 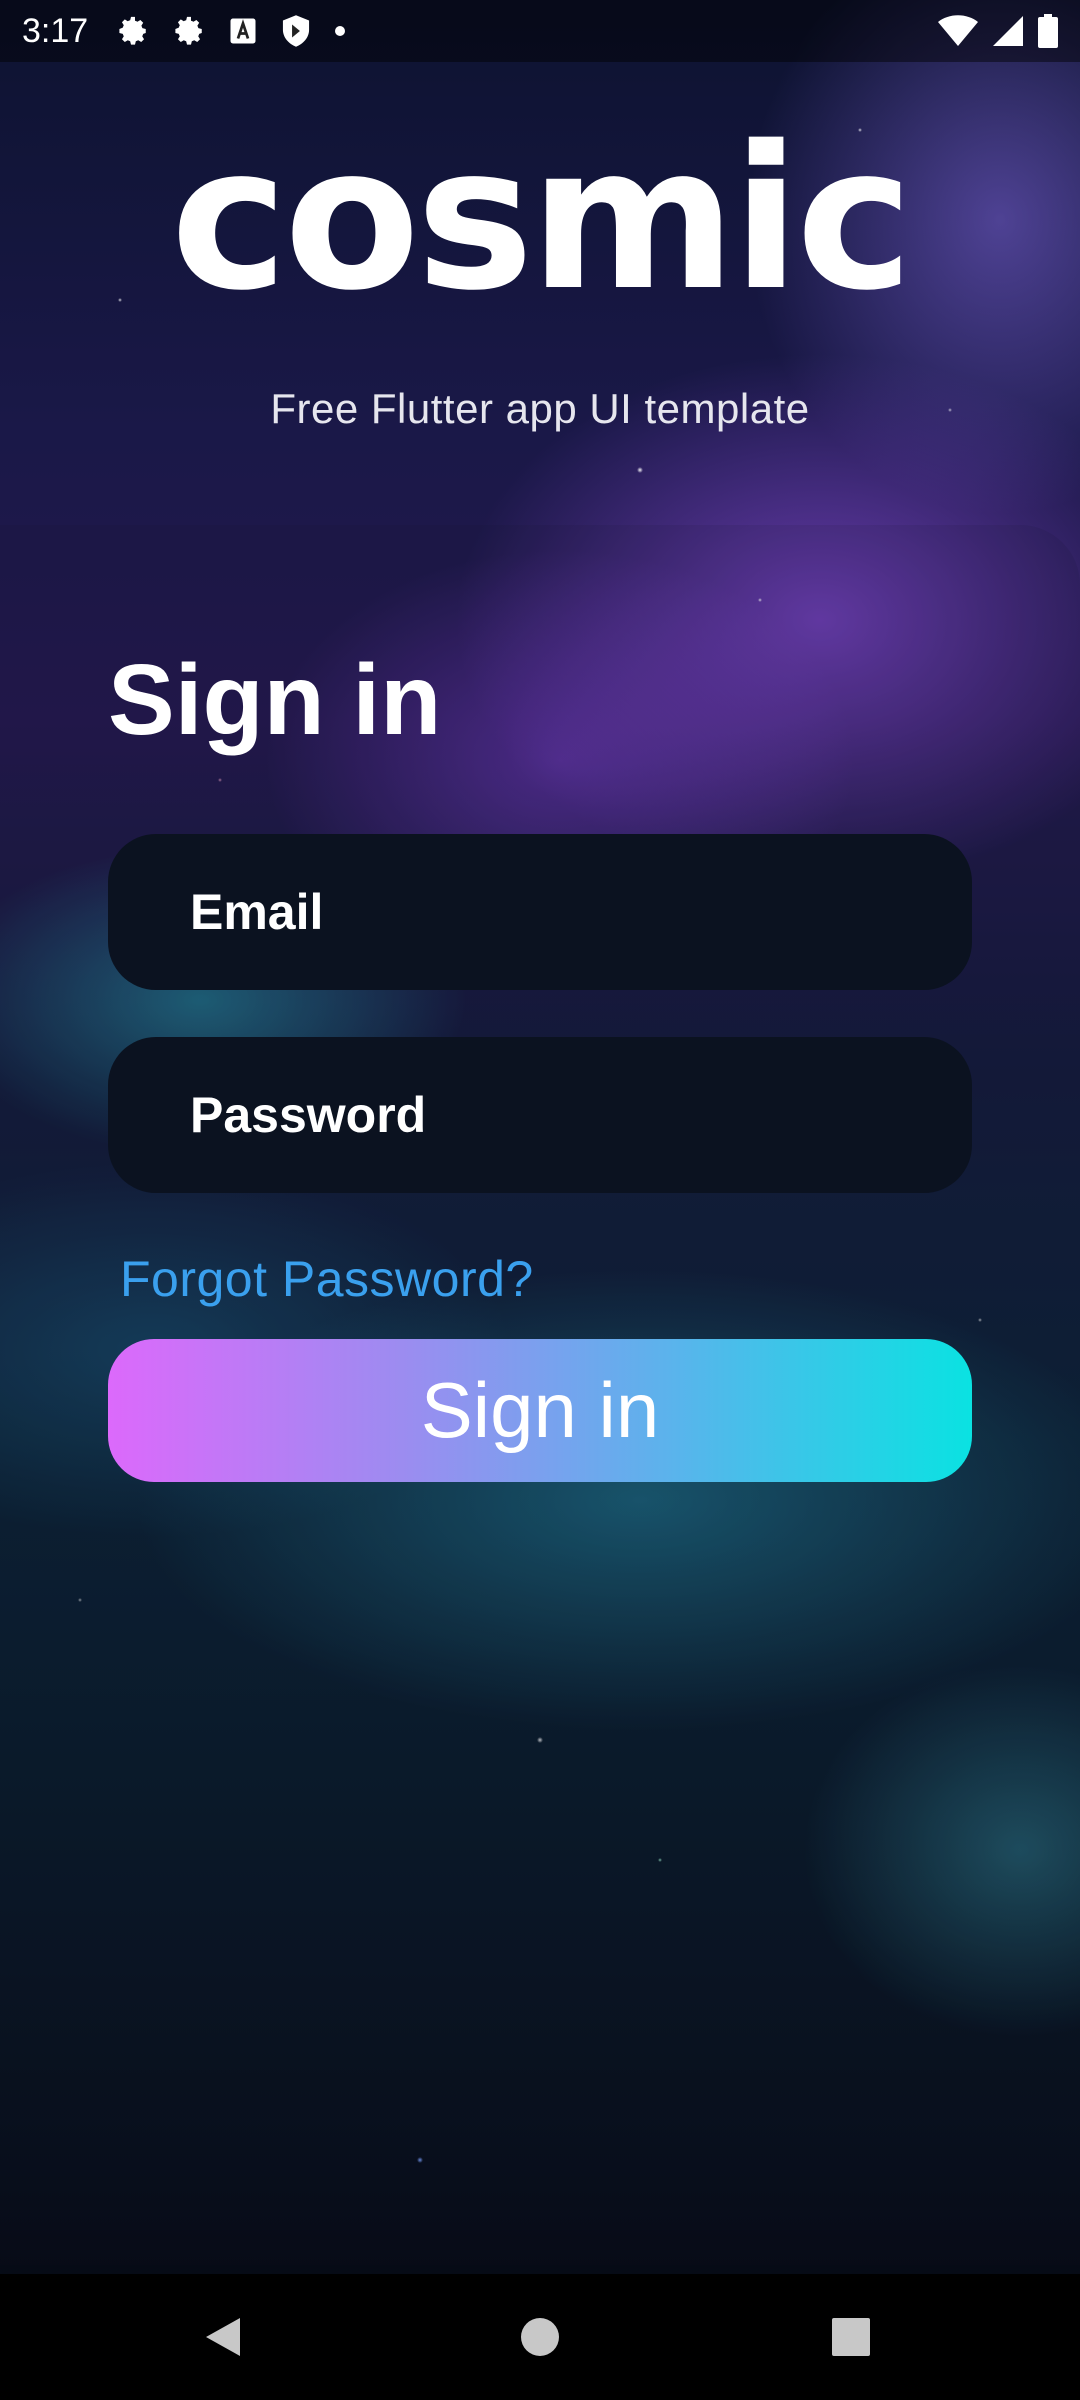 What do you see at coordinates (243, 31) in the screenshot?
I see `keyboard-a-icon` at bounding box center [243, 31].